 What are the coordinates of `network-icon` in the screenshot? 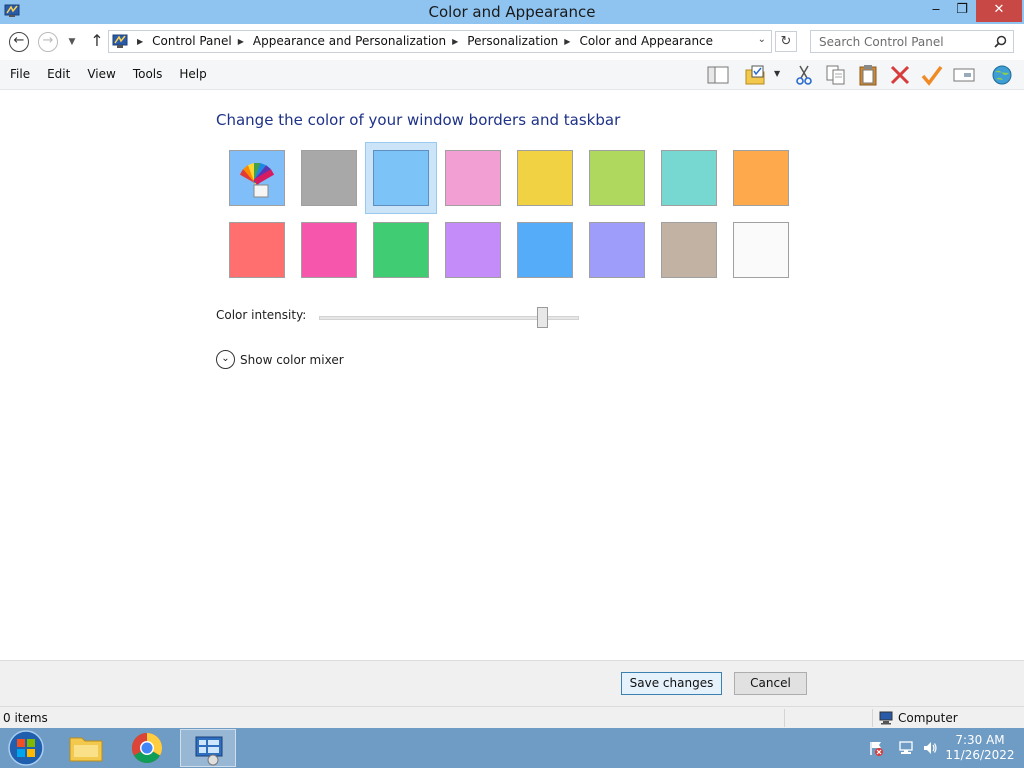 It's located at (906, 748).